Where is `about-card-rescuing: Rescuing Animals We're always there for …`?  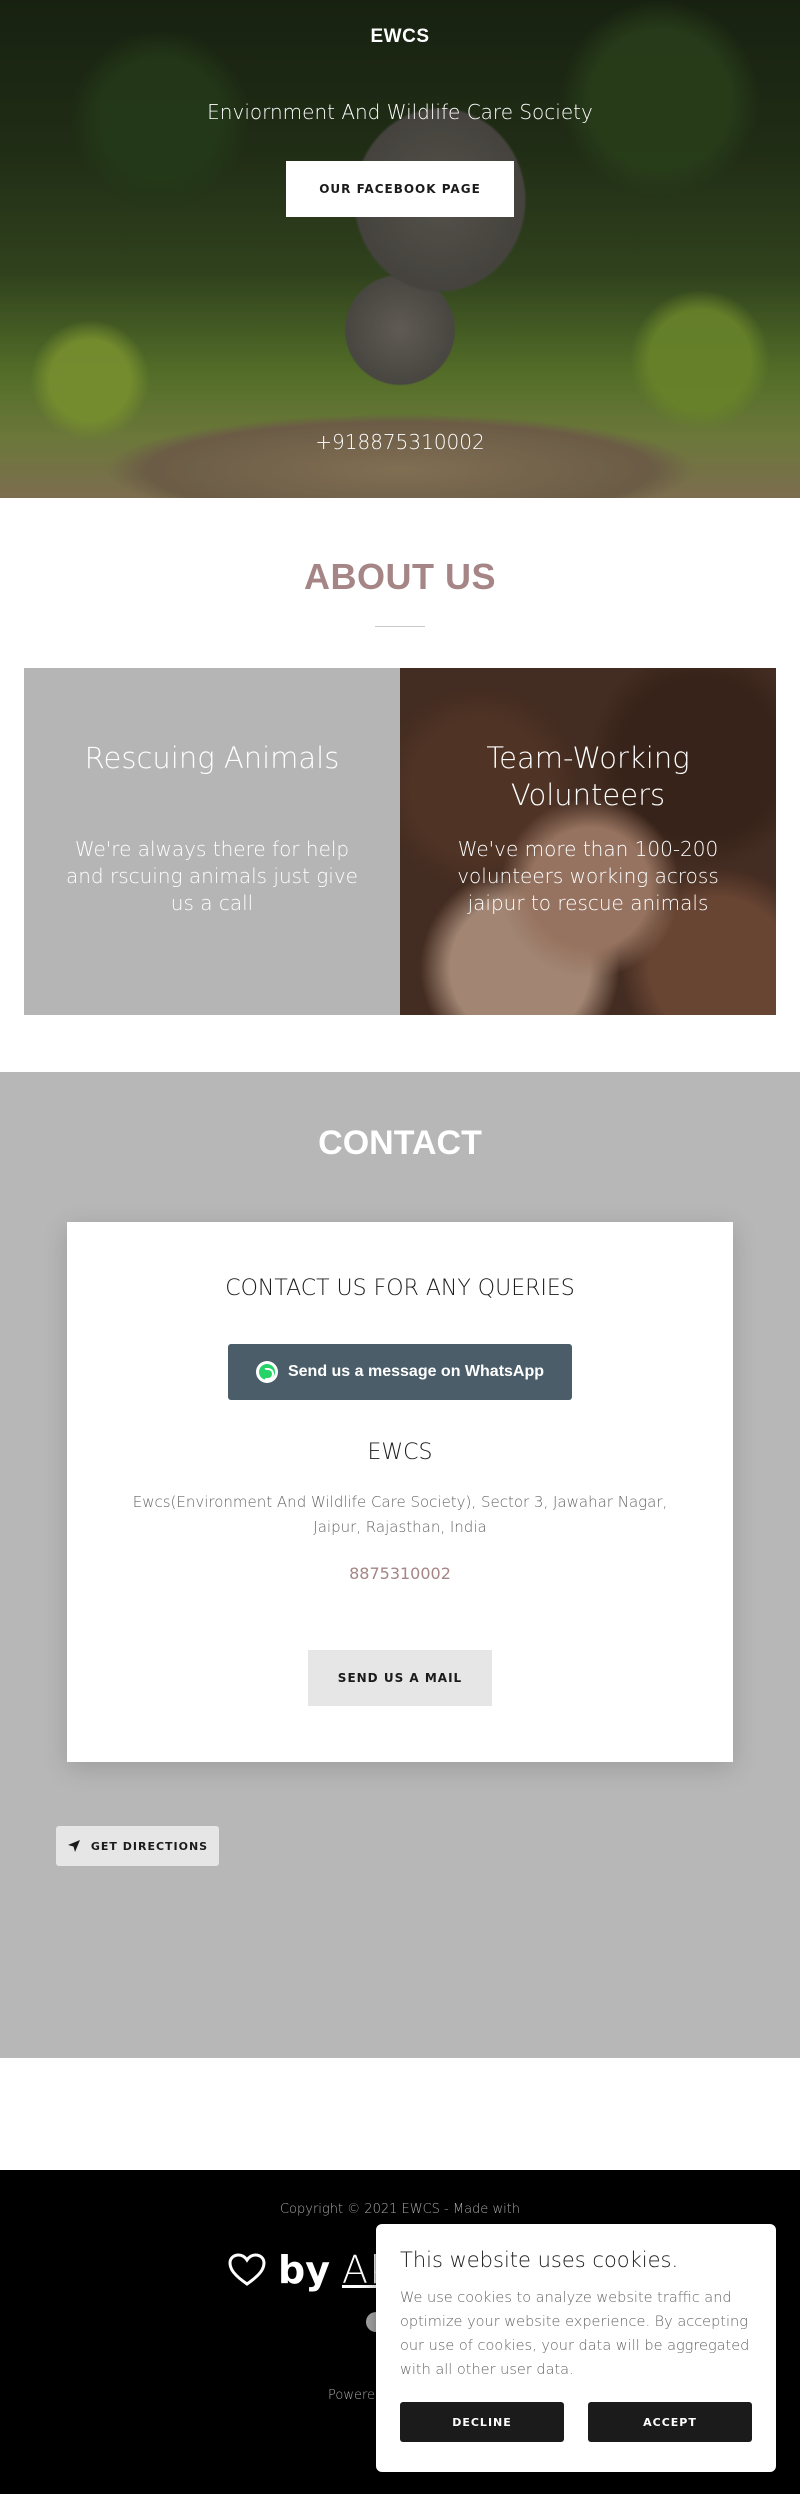
about-card-rescuing: Rescuing Animals We're always there for … is located at coordinates (212, 841).